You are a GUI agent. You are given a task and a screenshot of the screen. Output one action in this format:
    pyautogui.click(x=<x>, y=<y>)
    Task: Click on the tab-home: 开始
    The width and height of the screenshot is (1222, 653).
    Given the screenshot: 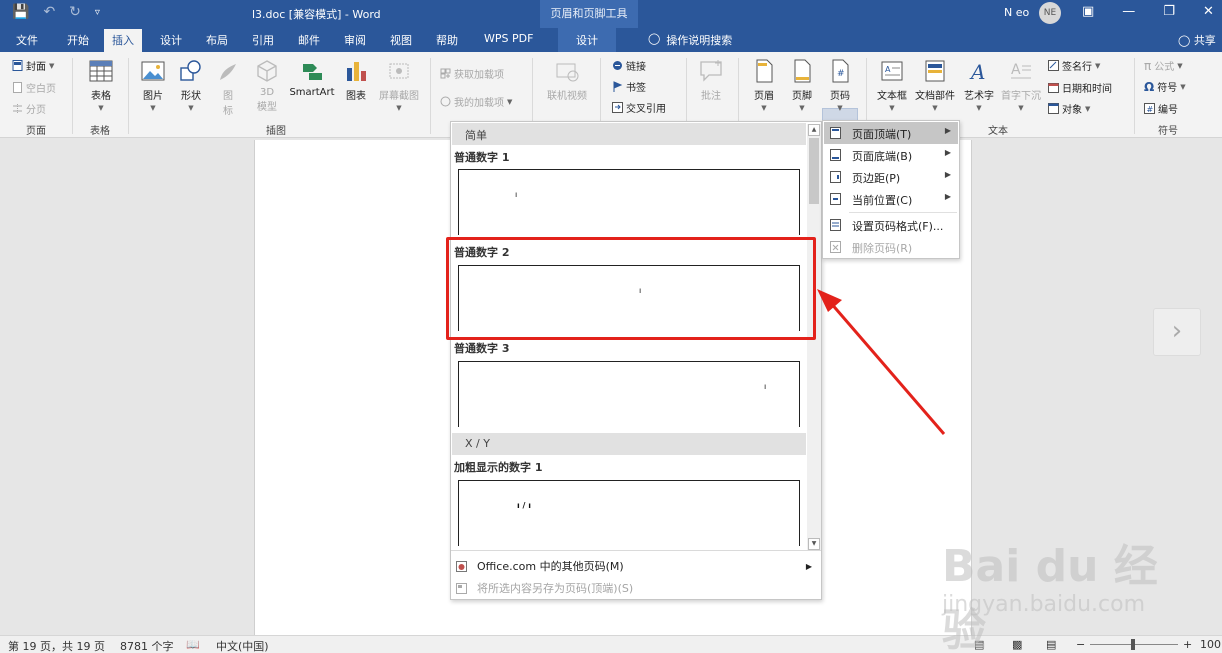 What is the action you would take?
    pyautogui.click(x=78, y=40)
    